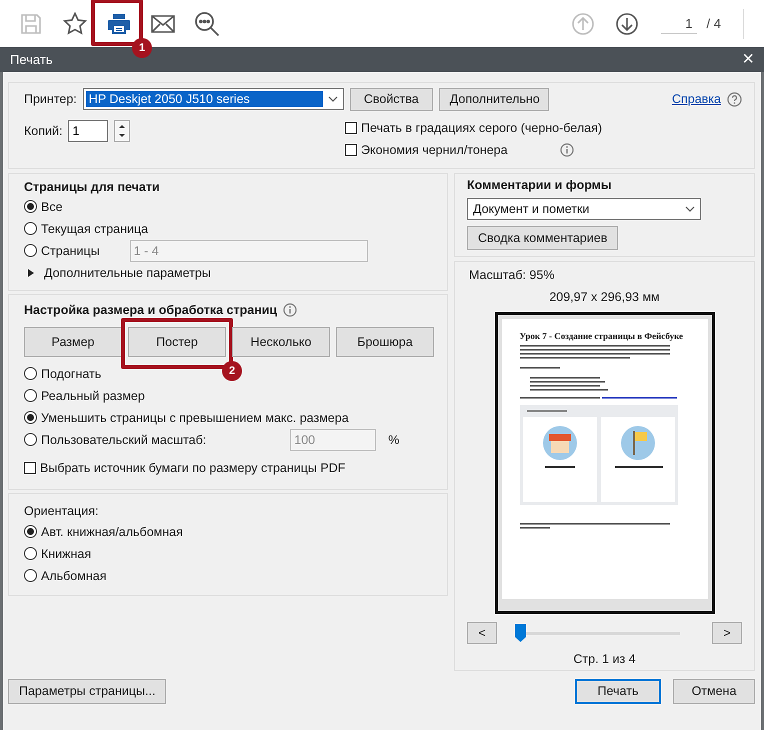 This screenshot has height=730, width=764. Describe the element at coordinates (602, 335) in the screenshot. I see `document-title: Урок 7 - Создание страницы в Фейсбуке` at that location.